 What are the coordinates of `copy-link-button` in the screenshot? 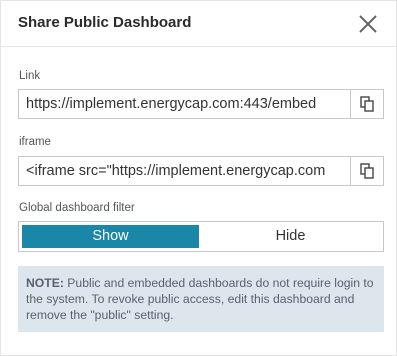 It's located at (366, 104).